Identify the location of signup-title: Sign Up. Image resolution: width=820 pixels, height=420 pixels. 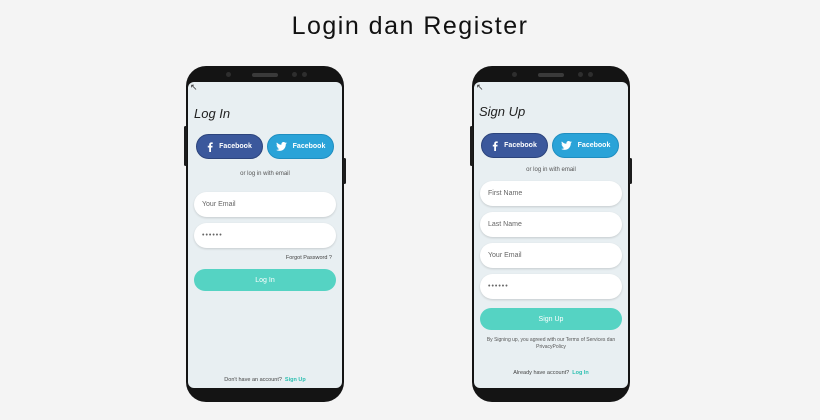
(502, 111).